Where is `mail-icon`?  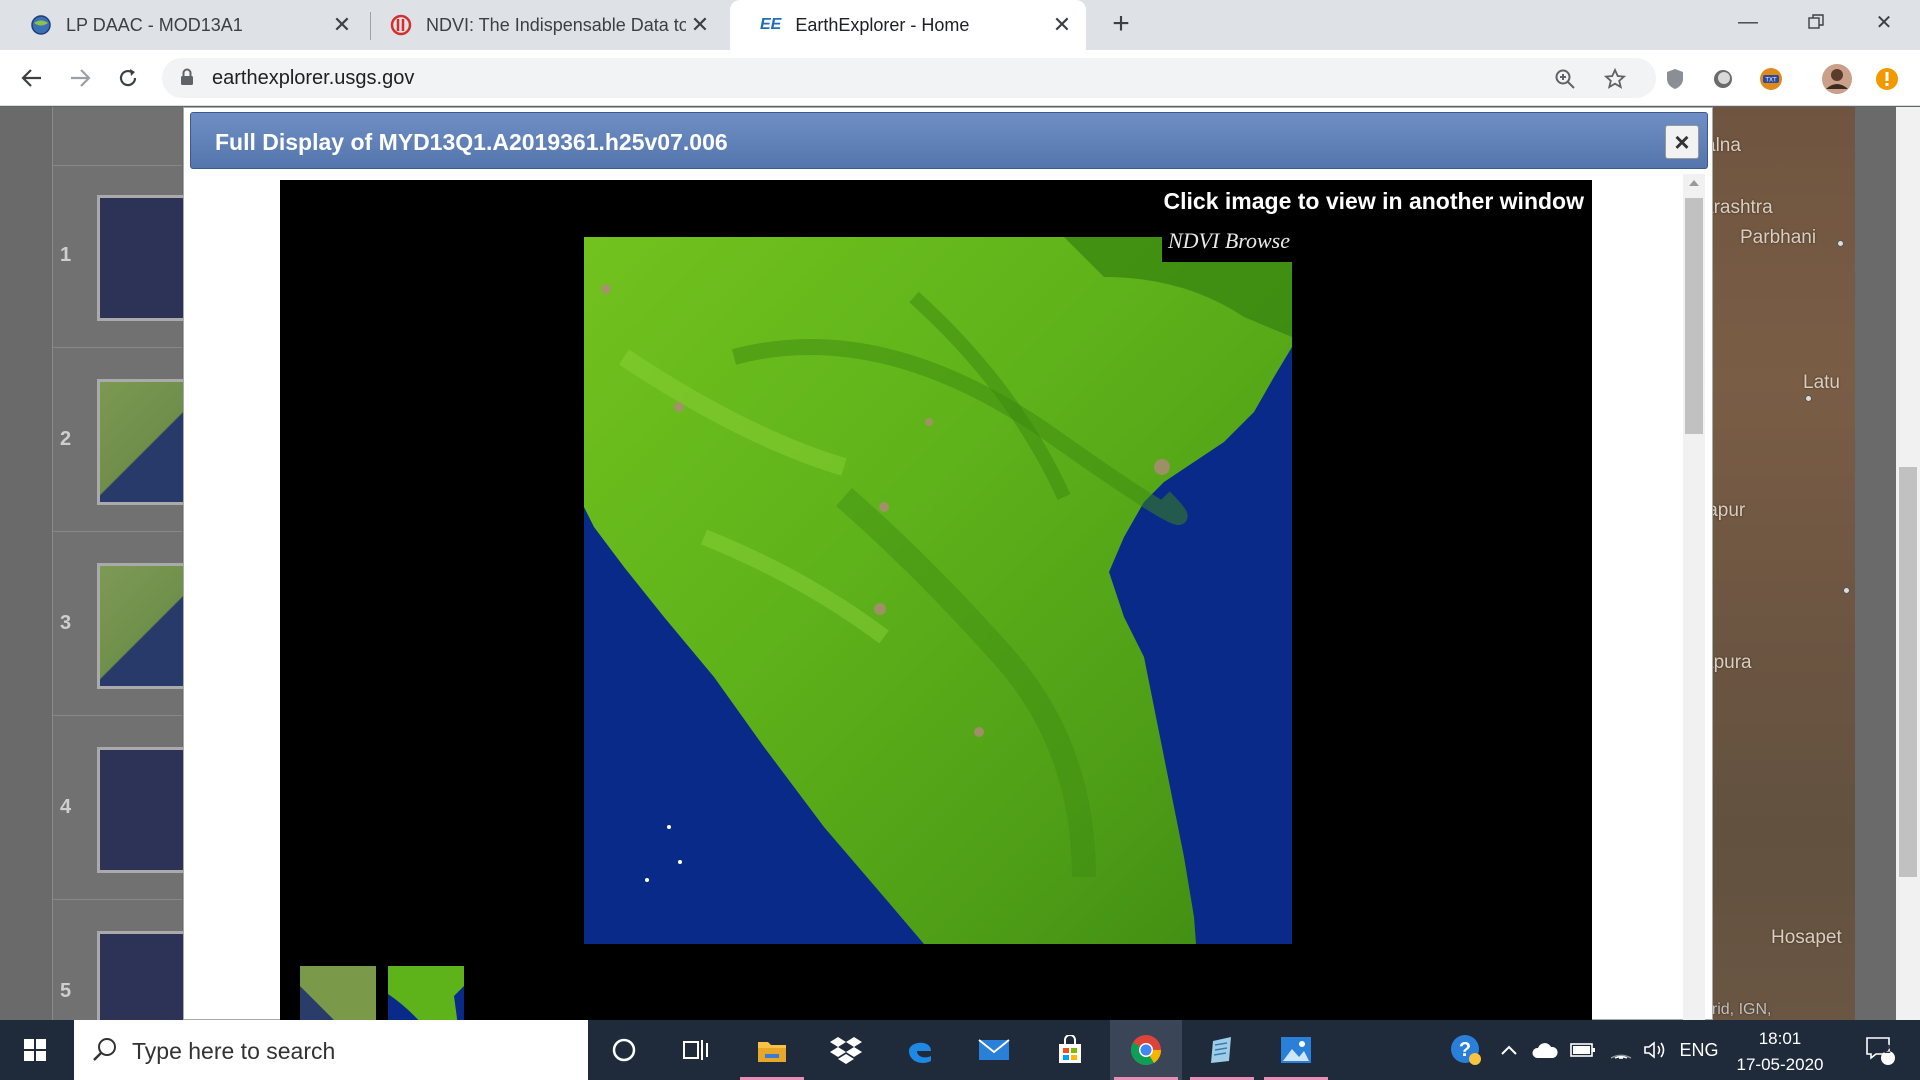
mail-icon is located at coordinates (994, 1050).